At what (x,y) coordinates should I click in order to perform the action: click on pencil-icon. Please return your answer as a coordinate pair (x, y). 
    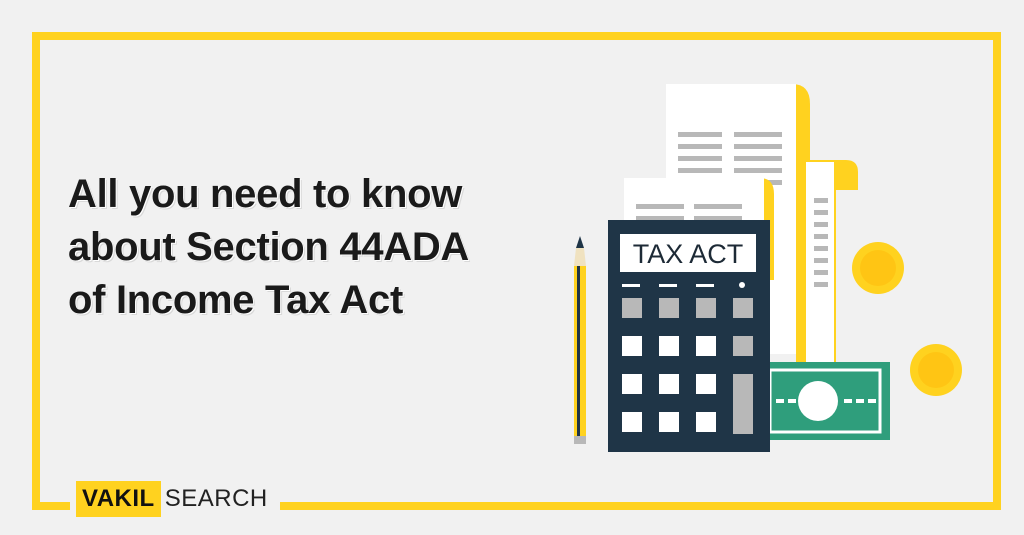
    Looking at the image, I should click on (580, 340).